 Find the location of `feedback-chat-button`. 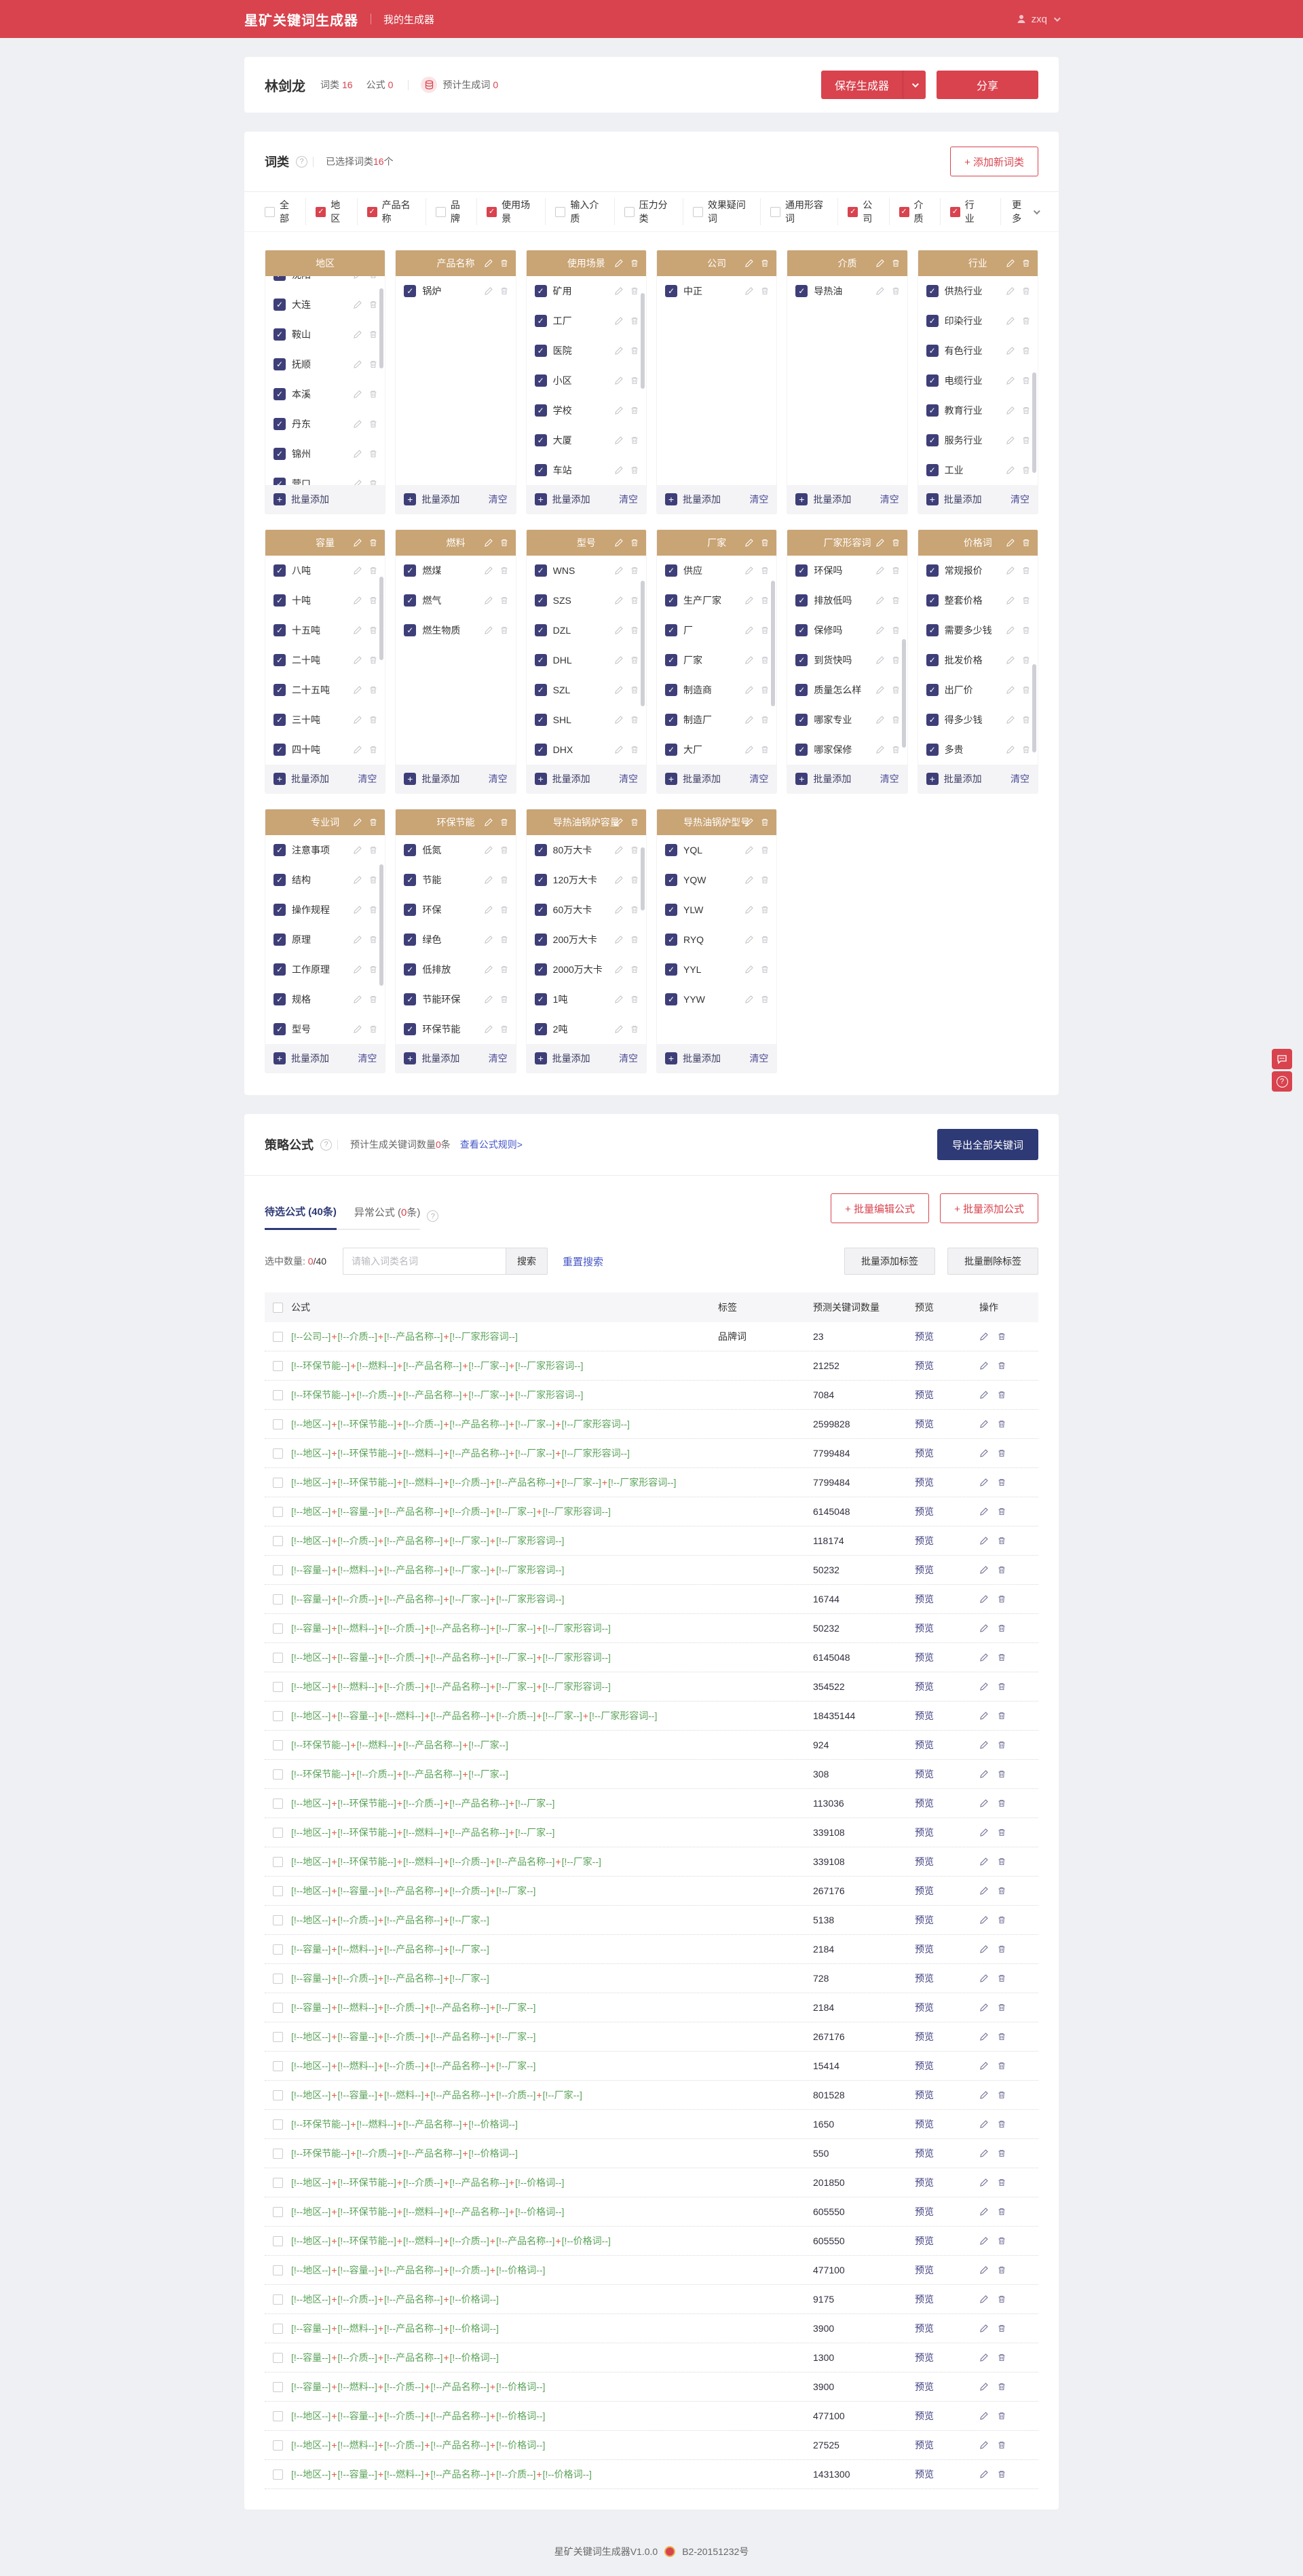

feedback-chat-button is located at coordinates (1282, 1059).